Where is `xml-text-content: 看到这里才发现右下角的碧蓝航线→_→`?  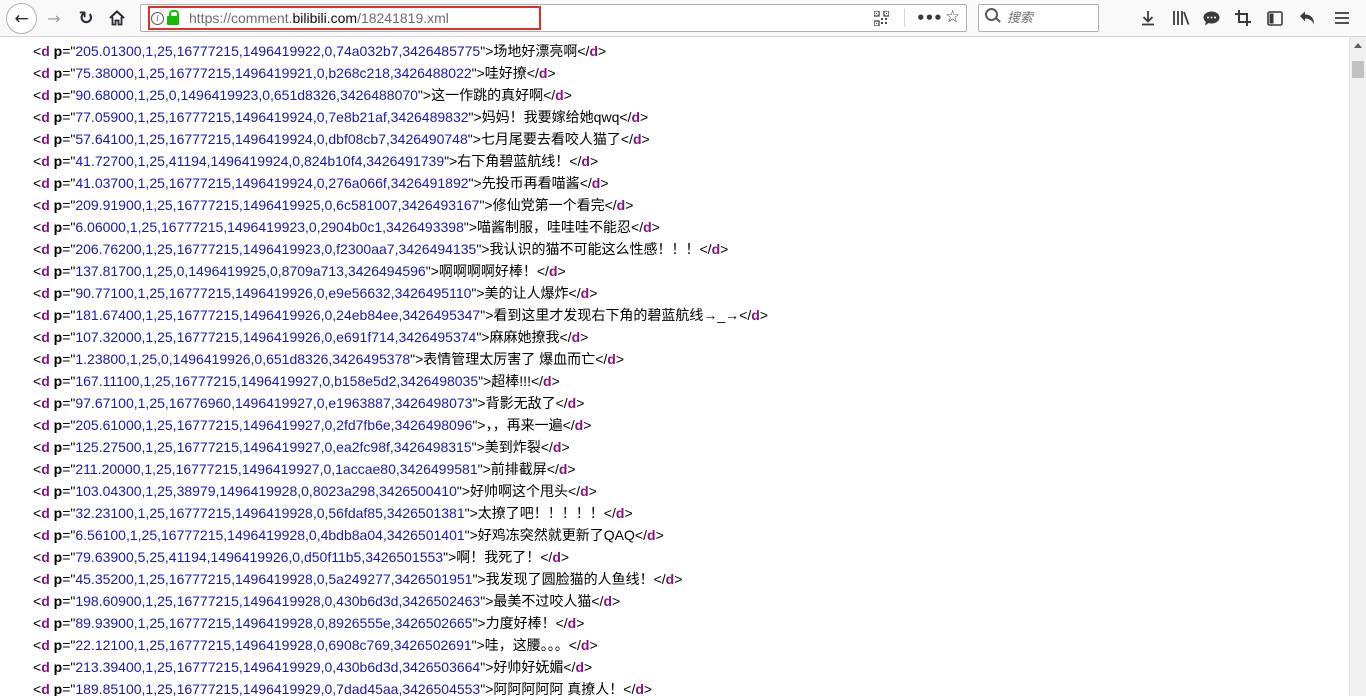 xml-text-content: 看到这里才发现右下角的碧蓝航线→_→ is located at coordinates (616, 315).